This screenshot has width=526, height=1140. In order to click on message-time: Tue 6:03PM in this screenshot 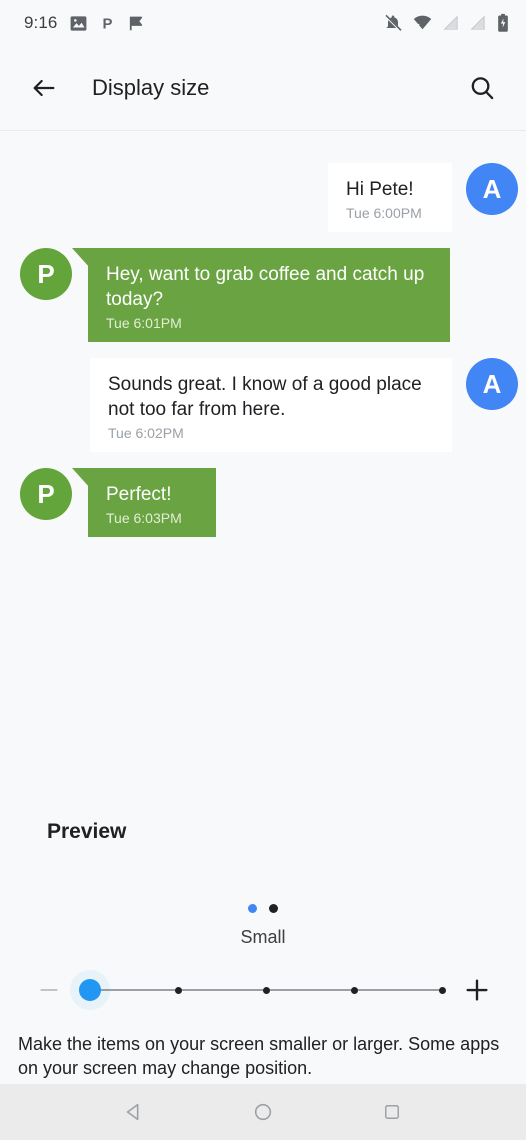, I will do `click(144, 518)`.